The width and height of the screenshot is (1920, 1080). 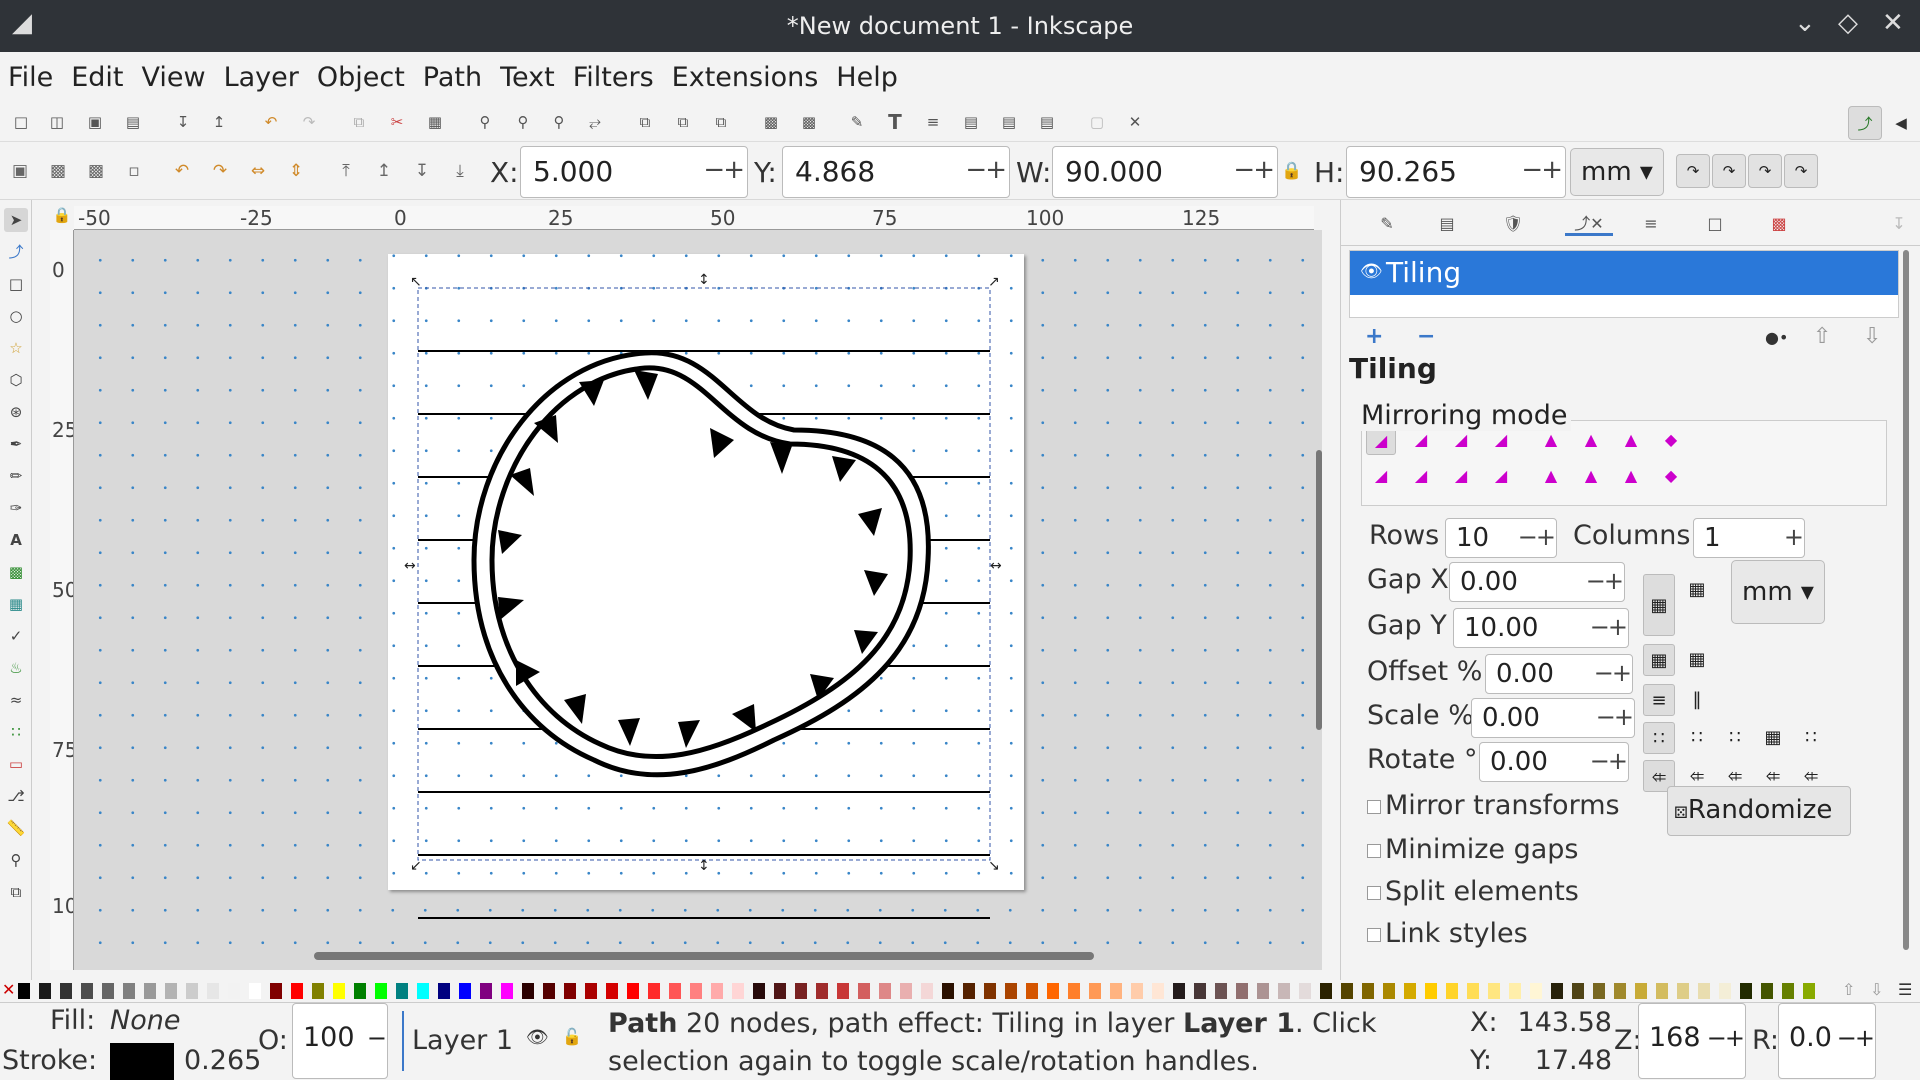 What do you see at coordinates (1615, 717) in the screenshot?
I see `scale-stepper-icon: −+` at bounding box center [1615, 717].